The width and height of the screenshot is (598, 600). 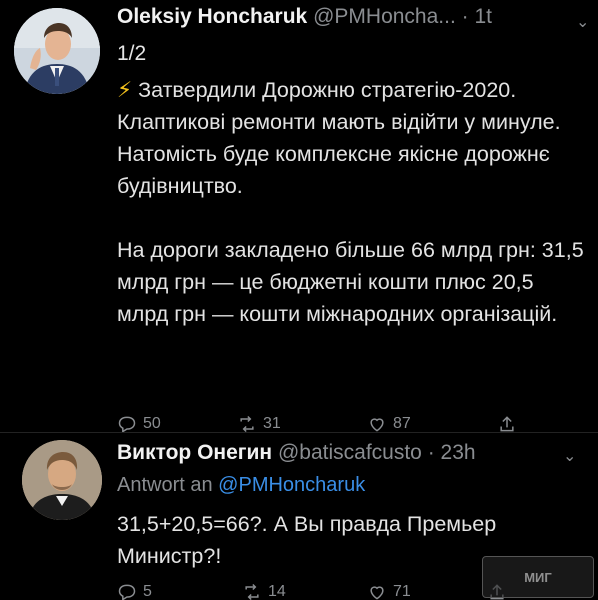 What do you see at coordinates (194, 452) in the screenshot?
I see `author-name: Виктор Онегин` at bounding box center [194, 452].